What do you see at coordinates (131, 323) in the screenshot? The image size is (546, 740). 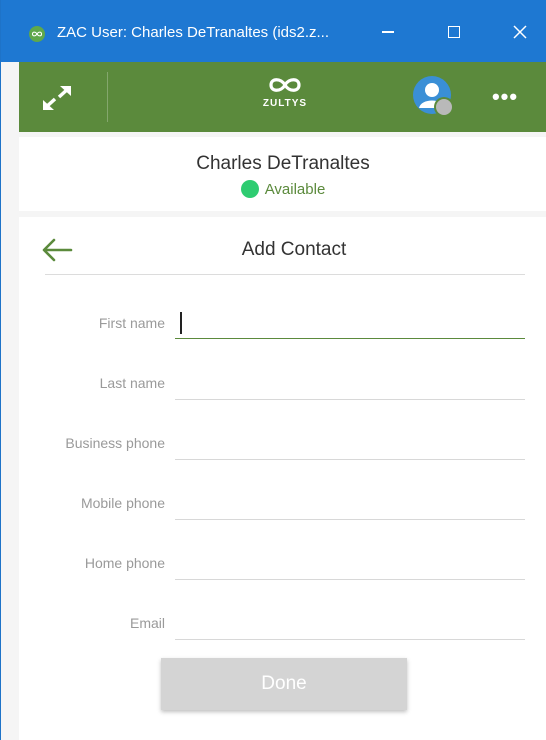 I see `first-name-label: First name` at bounding box center [131, 323].